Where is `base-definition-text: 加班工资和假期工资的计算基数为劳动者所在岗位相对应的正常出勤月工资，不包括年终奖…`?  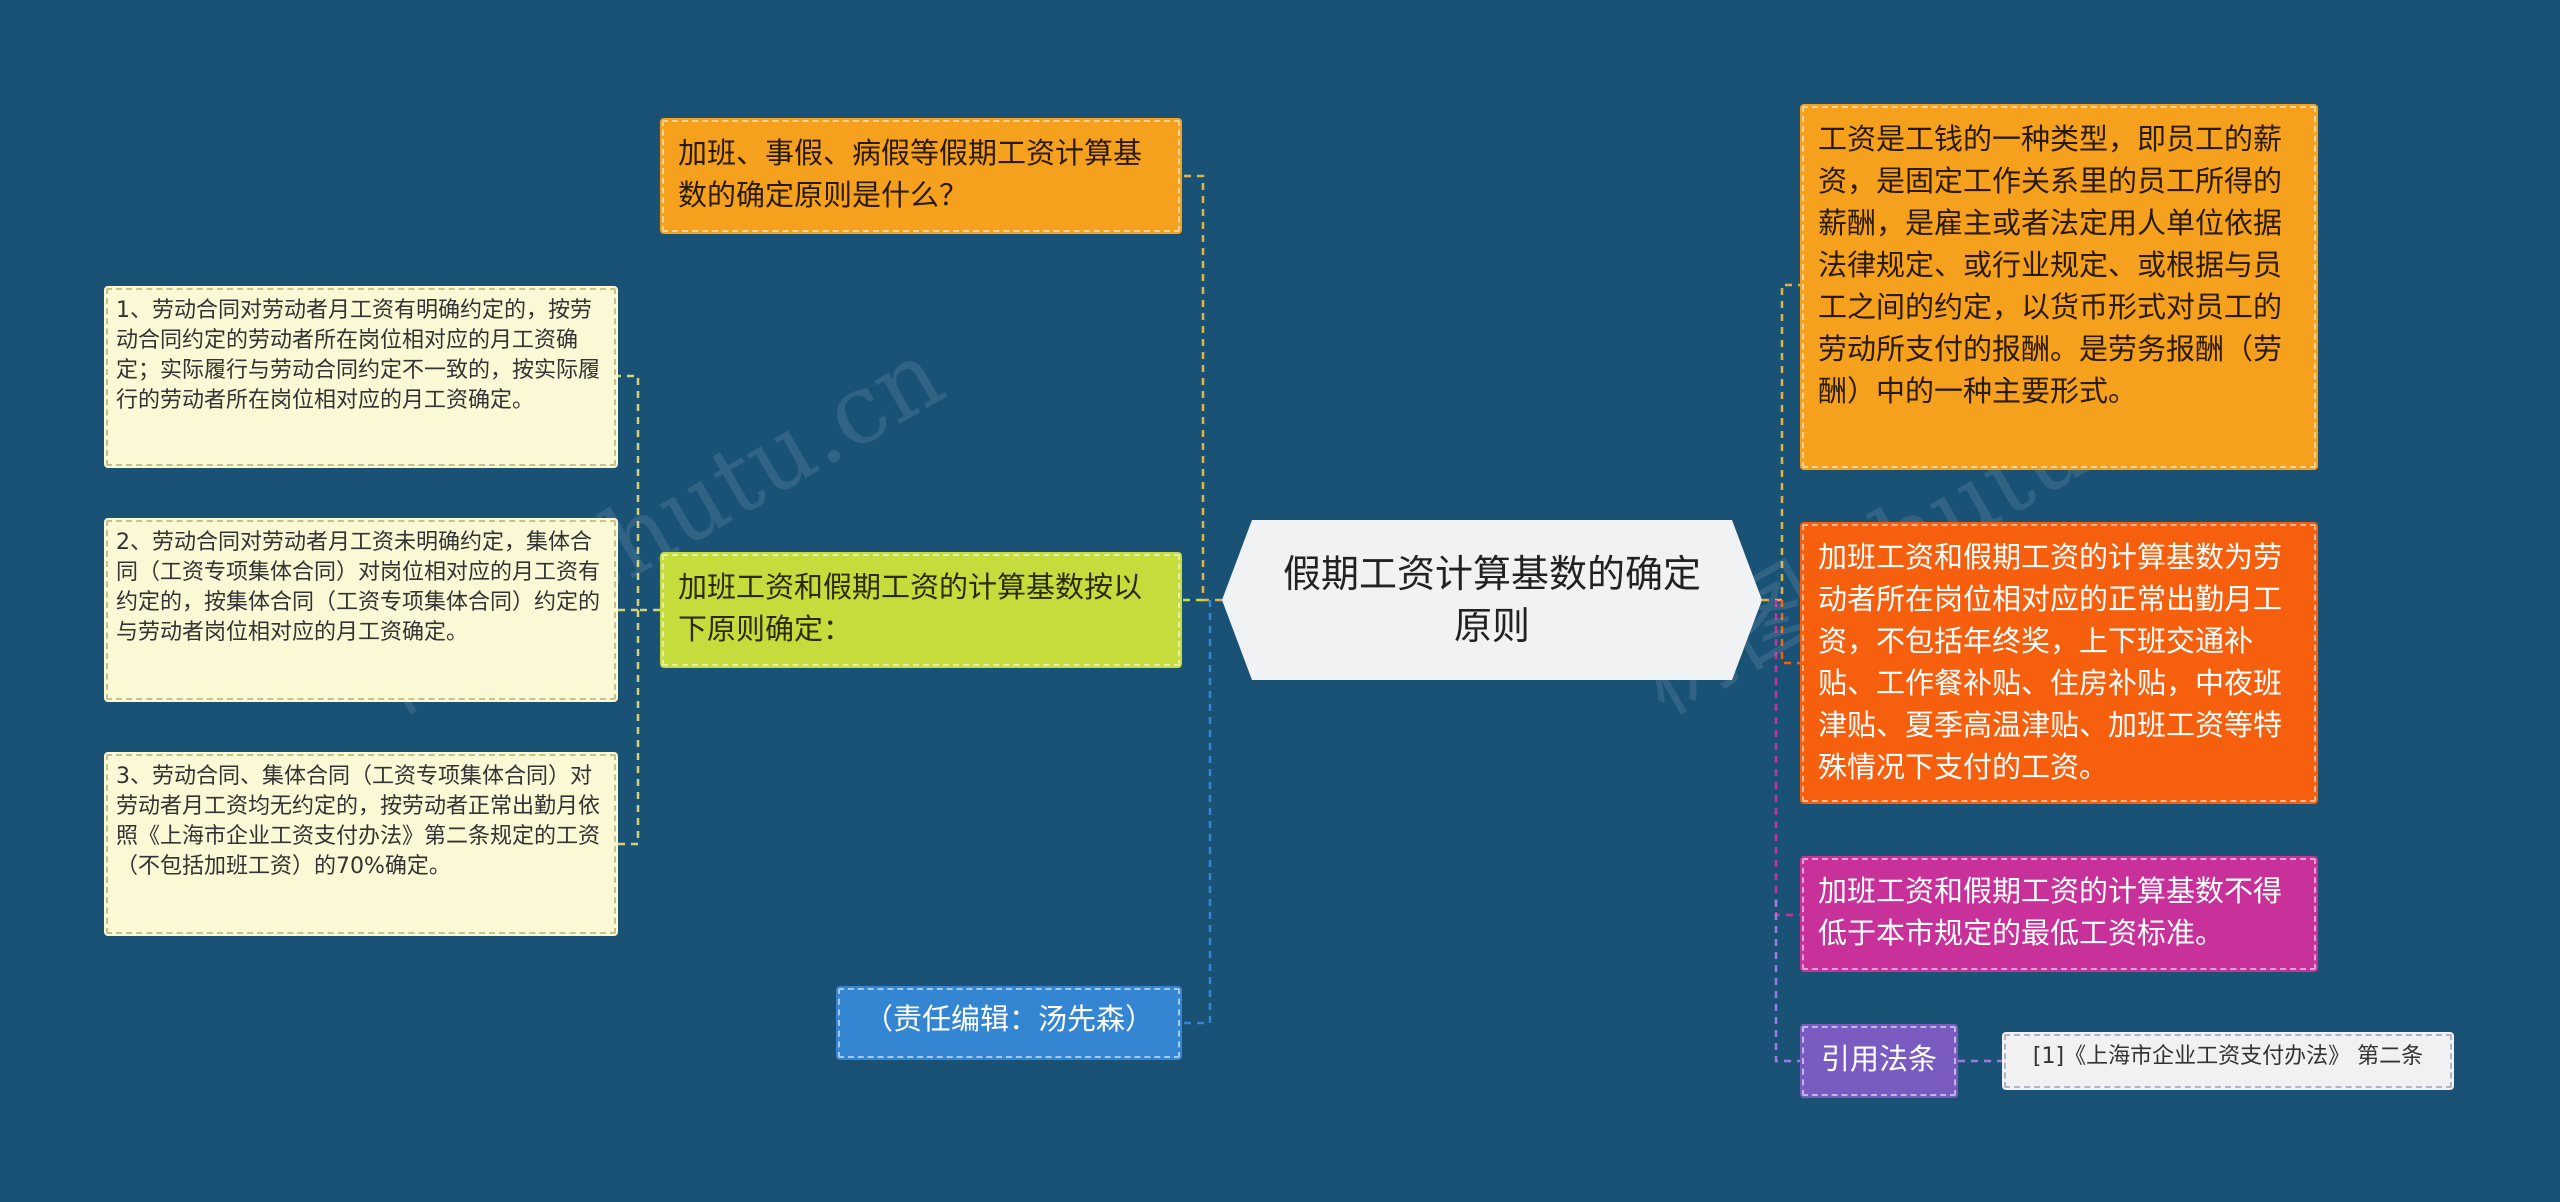 base-definition-text: 加班工资和假期工资的计算基数为劳动者所在岗位相对应的正常出勤月工资，不包括年终奖… is located at coordinates (2050, 662).